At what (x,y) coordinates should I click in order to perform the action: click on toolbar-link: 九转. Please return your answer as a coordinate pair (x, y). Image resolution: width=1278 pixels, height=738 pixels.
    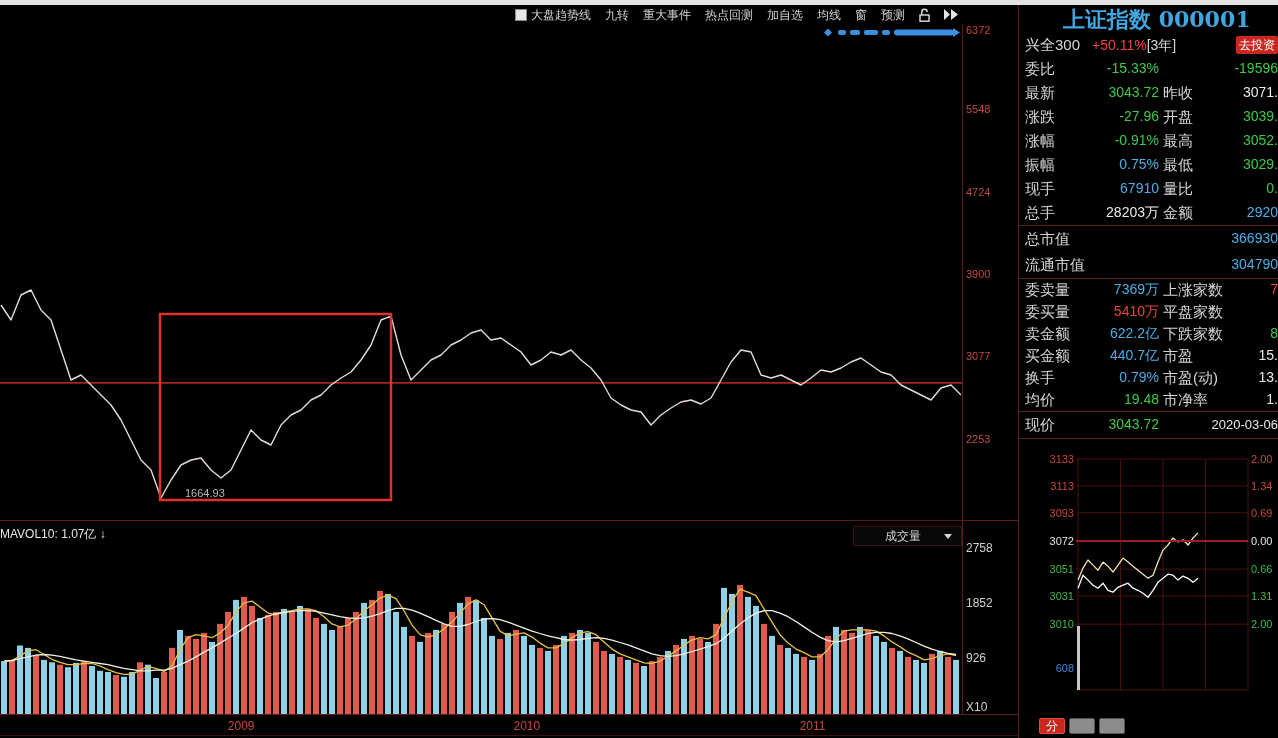
    Looking at the image, I should click on (617, 14).